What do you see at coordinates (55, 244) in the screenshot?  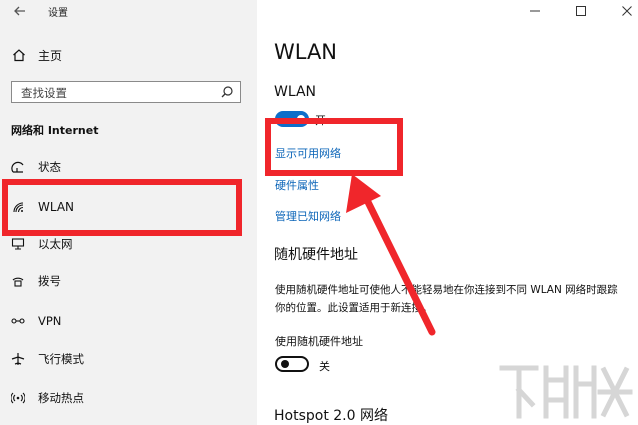 I see `sidebar-item-label: 以太网` at bounding box center [55, 244].